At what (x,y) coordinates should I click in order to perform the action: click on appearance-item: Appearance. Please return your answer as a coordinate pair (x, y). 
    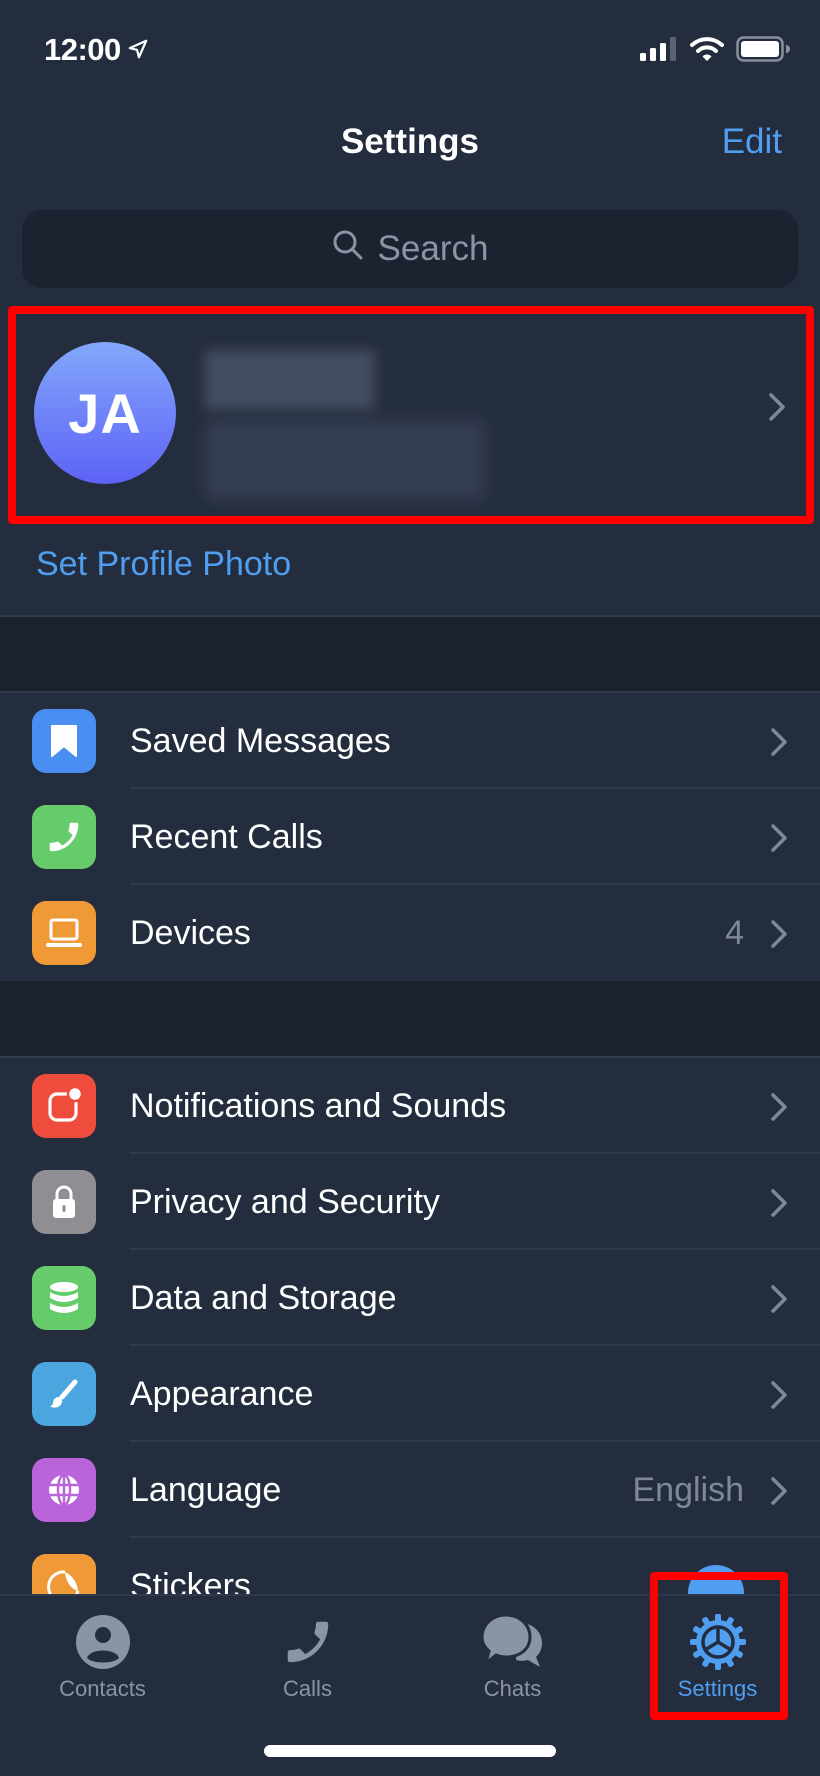
    Looking at the image, I should click on (410, 1394).